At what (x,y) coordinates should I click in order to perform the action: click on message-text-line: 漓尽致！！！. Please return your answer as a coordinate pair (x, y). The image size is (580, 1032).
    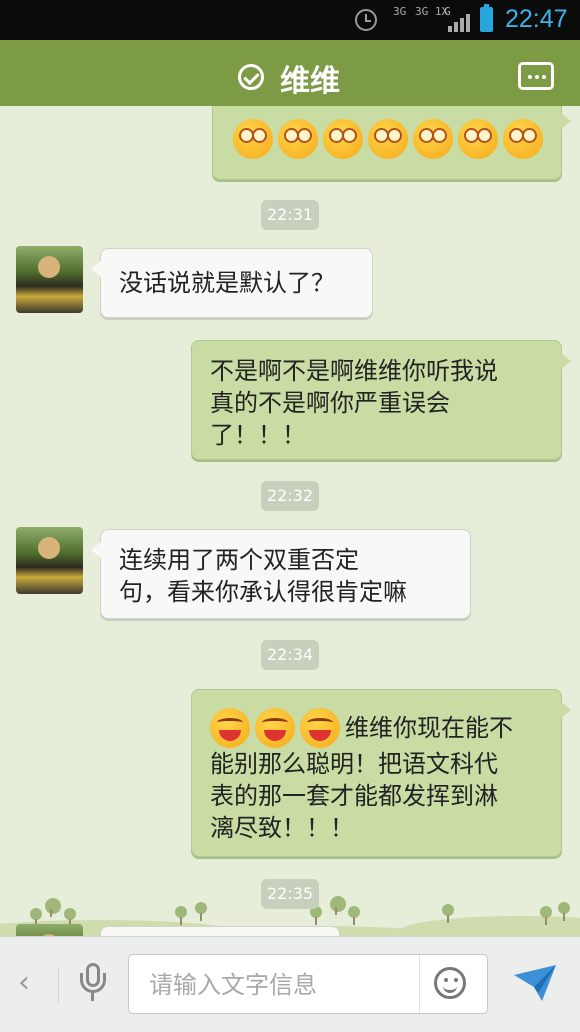
    Looking at the image, I should click on (282, 828).